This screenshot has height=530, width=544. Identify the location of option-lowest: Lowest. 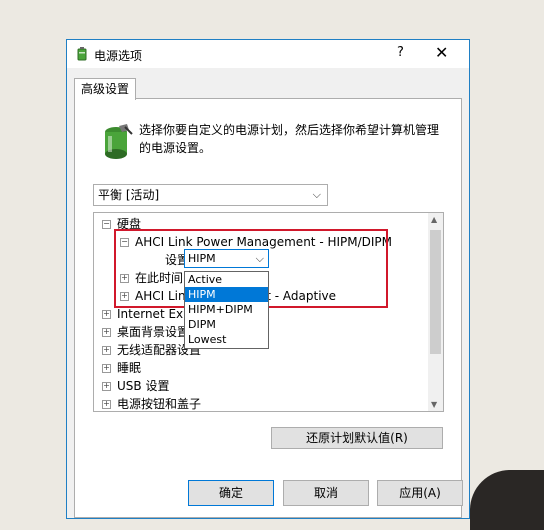
(226, 339).